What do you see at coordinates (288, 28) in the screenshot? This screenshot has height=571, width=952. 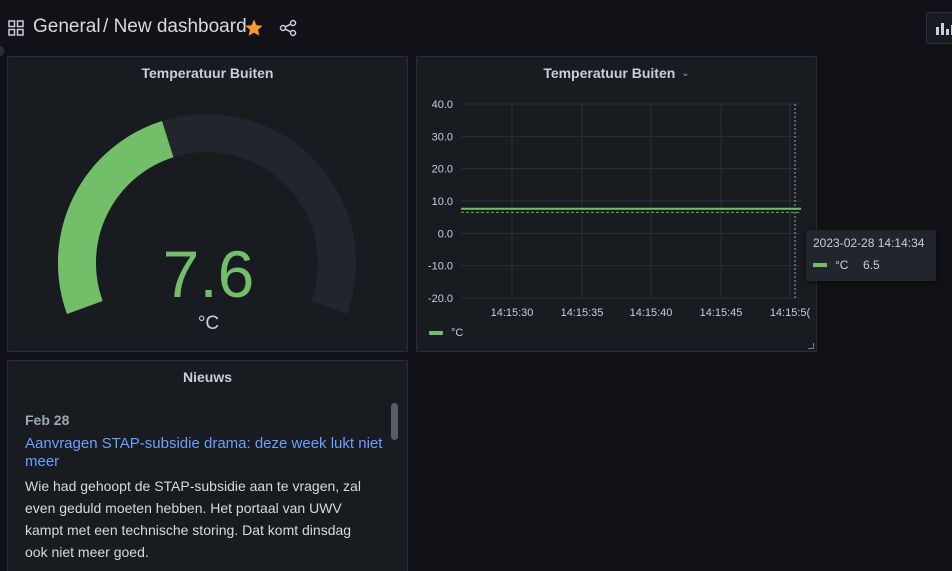 I see `share-icon` at bounding box center [288, 28].